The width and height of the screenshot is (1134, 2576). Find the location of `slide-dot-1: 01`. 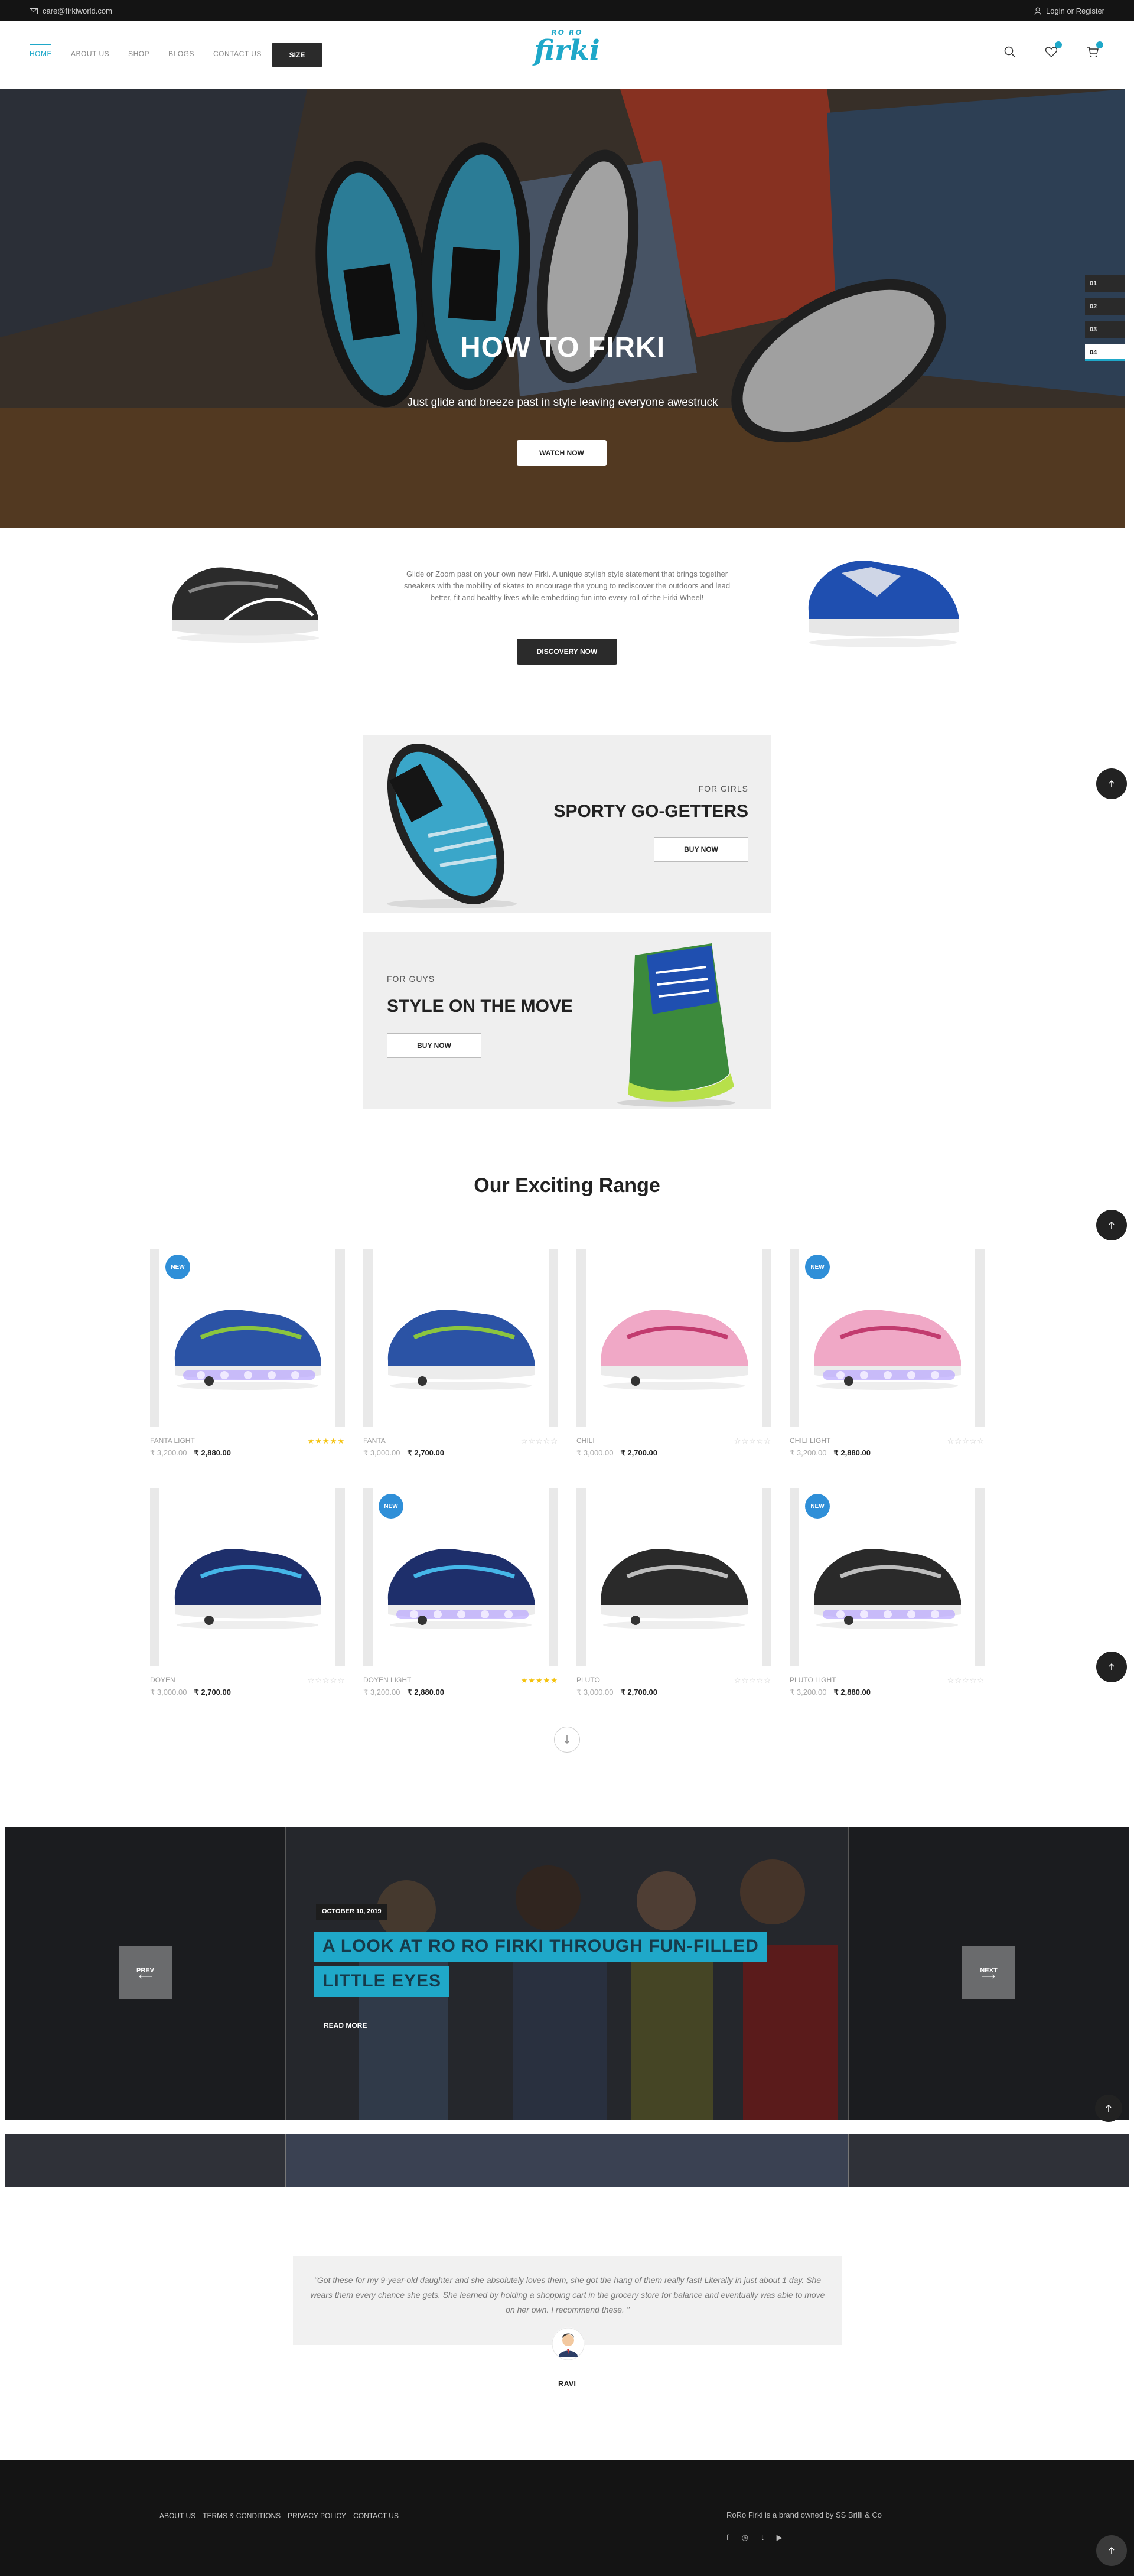

slide-dot-1: 01 is located at coordinates (1105, 283).